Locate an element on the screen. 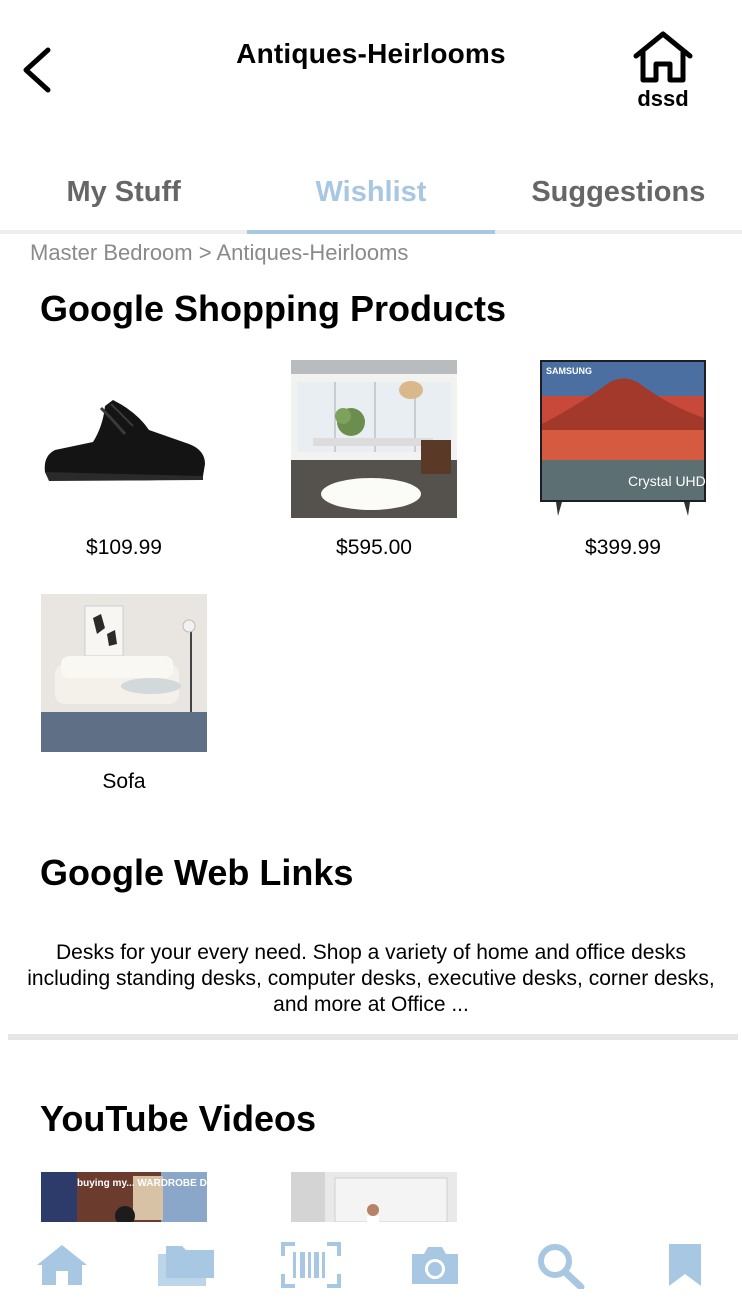 This screenshot has width=742, height=1300. nav-search is located at coordinates (560, 1265).